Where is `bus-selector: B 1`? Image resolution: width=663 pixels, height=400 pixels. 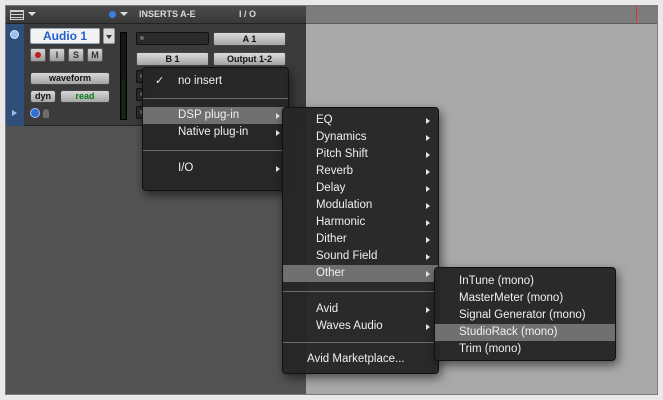
bus-selector: B 1 is located at coordinates (172, 59).